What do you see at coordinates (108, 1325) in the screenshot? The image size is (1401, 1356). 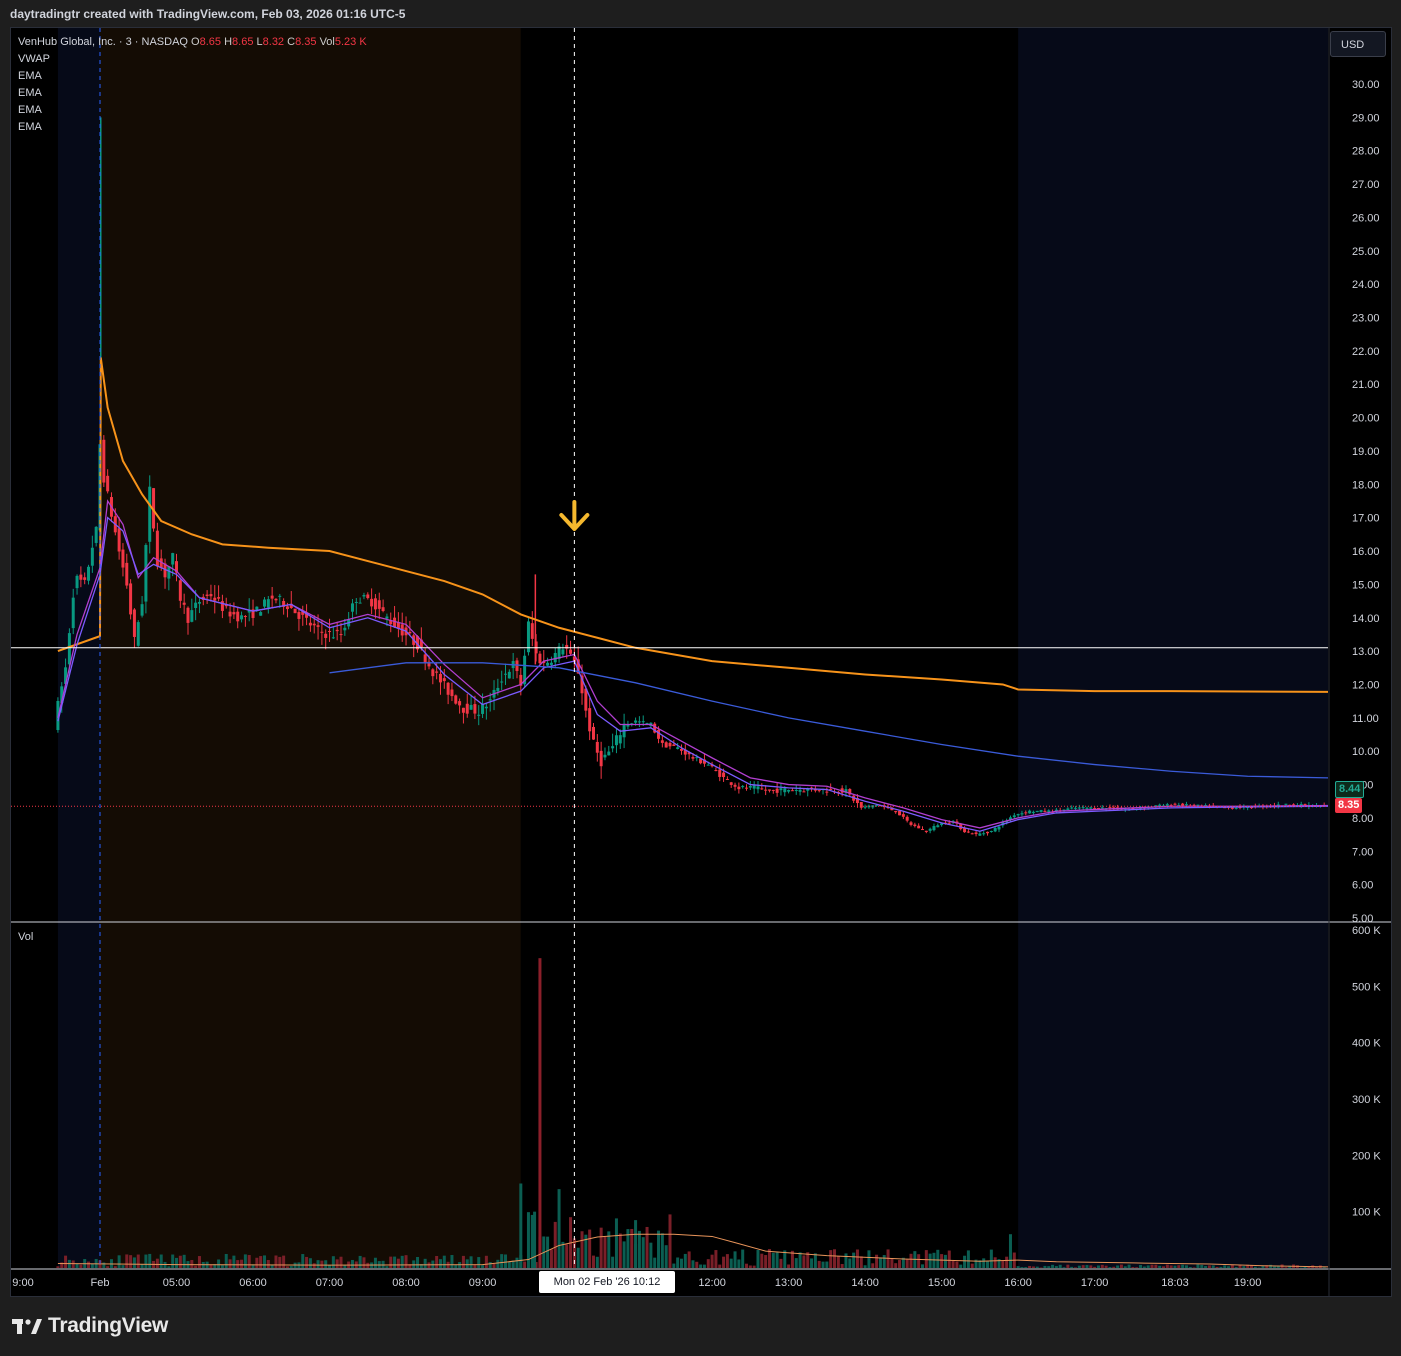 I see `tradingview-brand-text: TradingView` at bounding box center [108, 1325].